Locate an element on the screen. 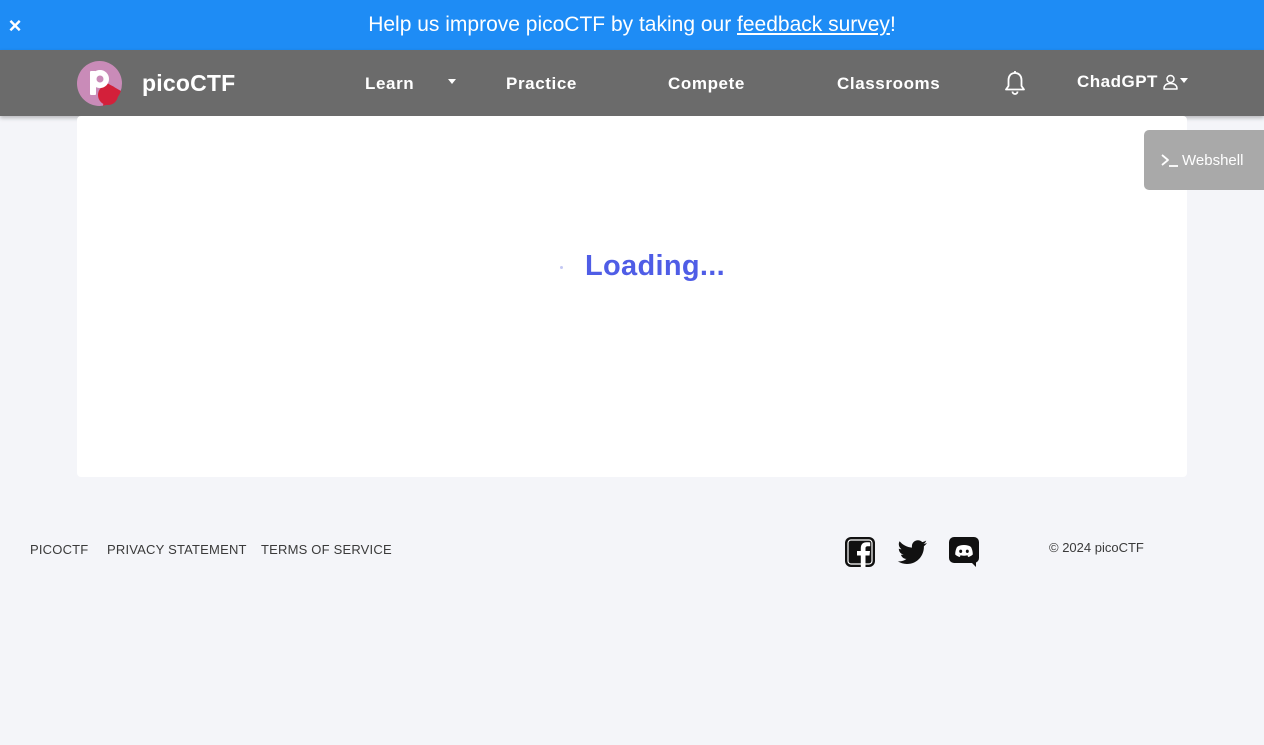  footer-link-picoctf: PICOCTF is located at coordinates (59, 549).